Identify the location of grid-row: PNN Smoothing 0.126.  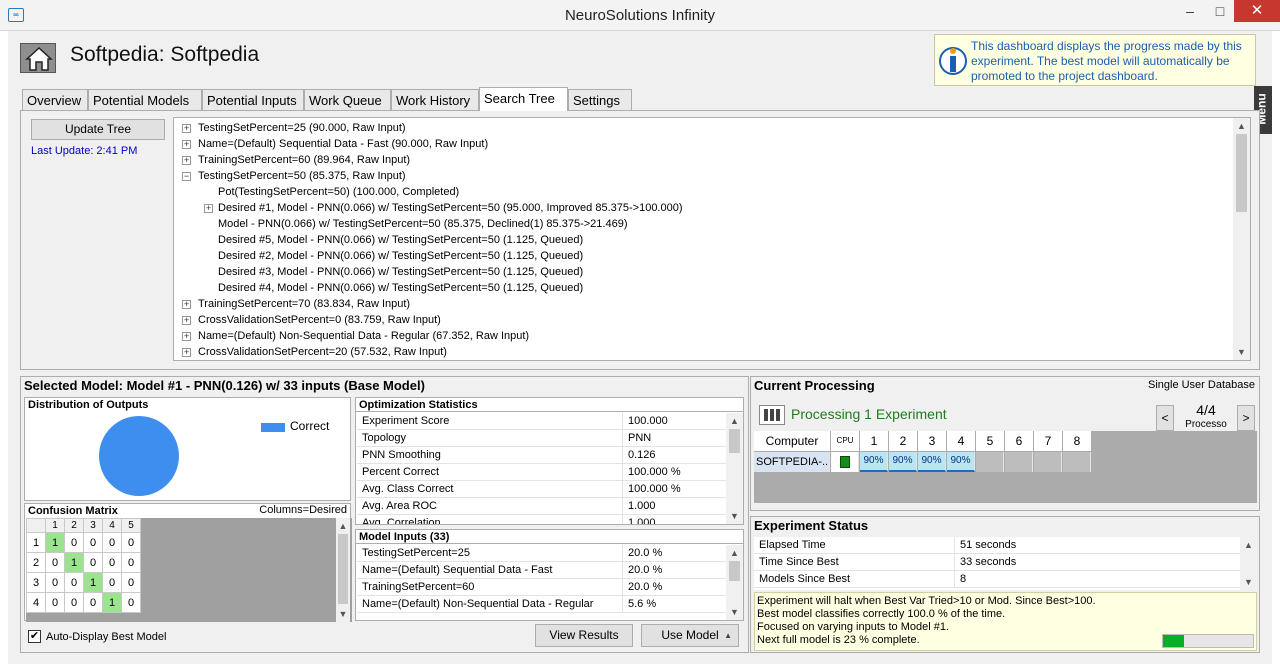
(541, 455).